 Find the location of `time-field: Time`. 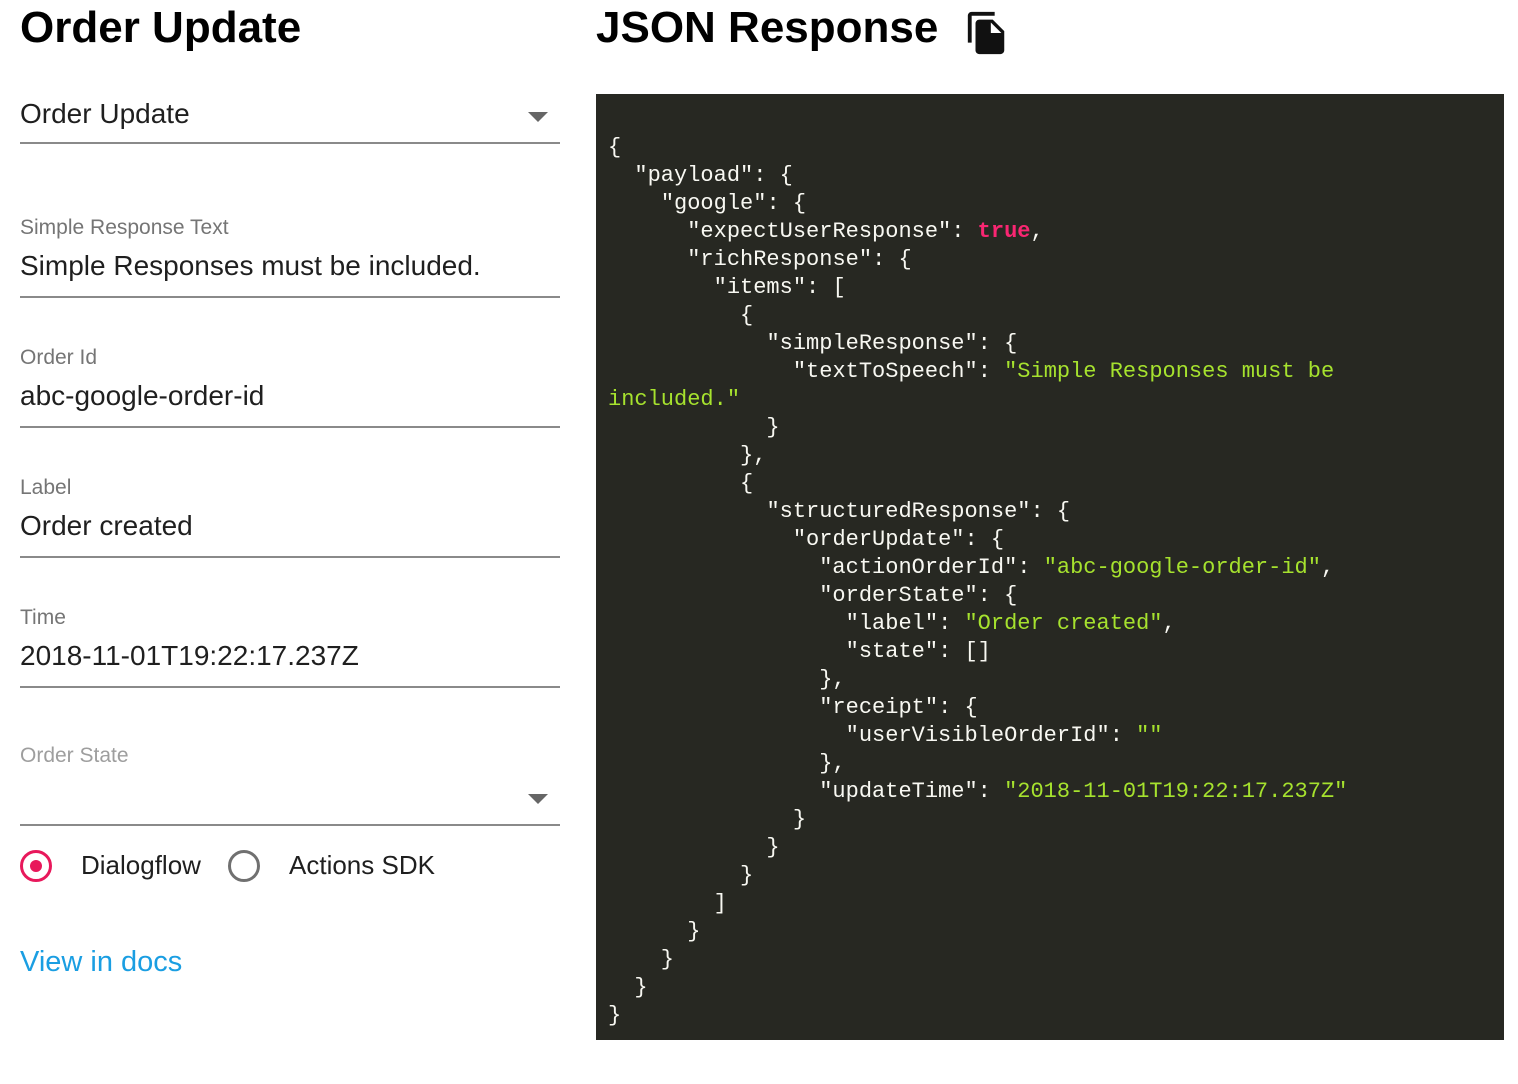

time-field: Time is located at coordinates (290, 647).